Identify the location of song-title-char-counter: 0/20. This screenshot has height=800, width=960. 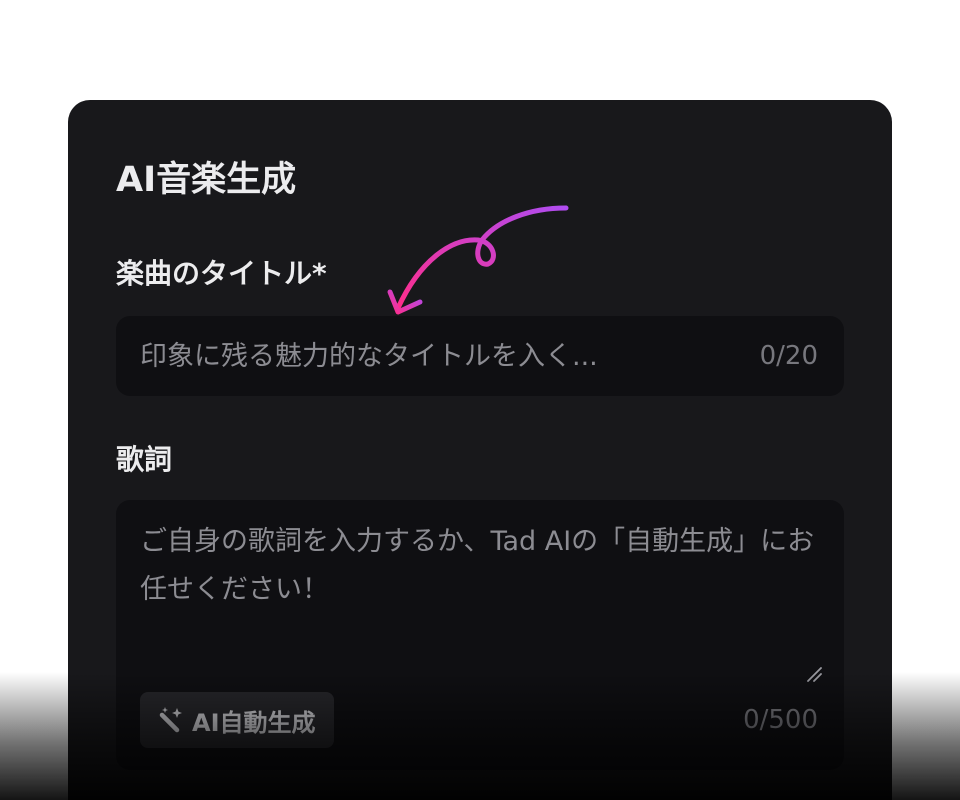
(788, 356).